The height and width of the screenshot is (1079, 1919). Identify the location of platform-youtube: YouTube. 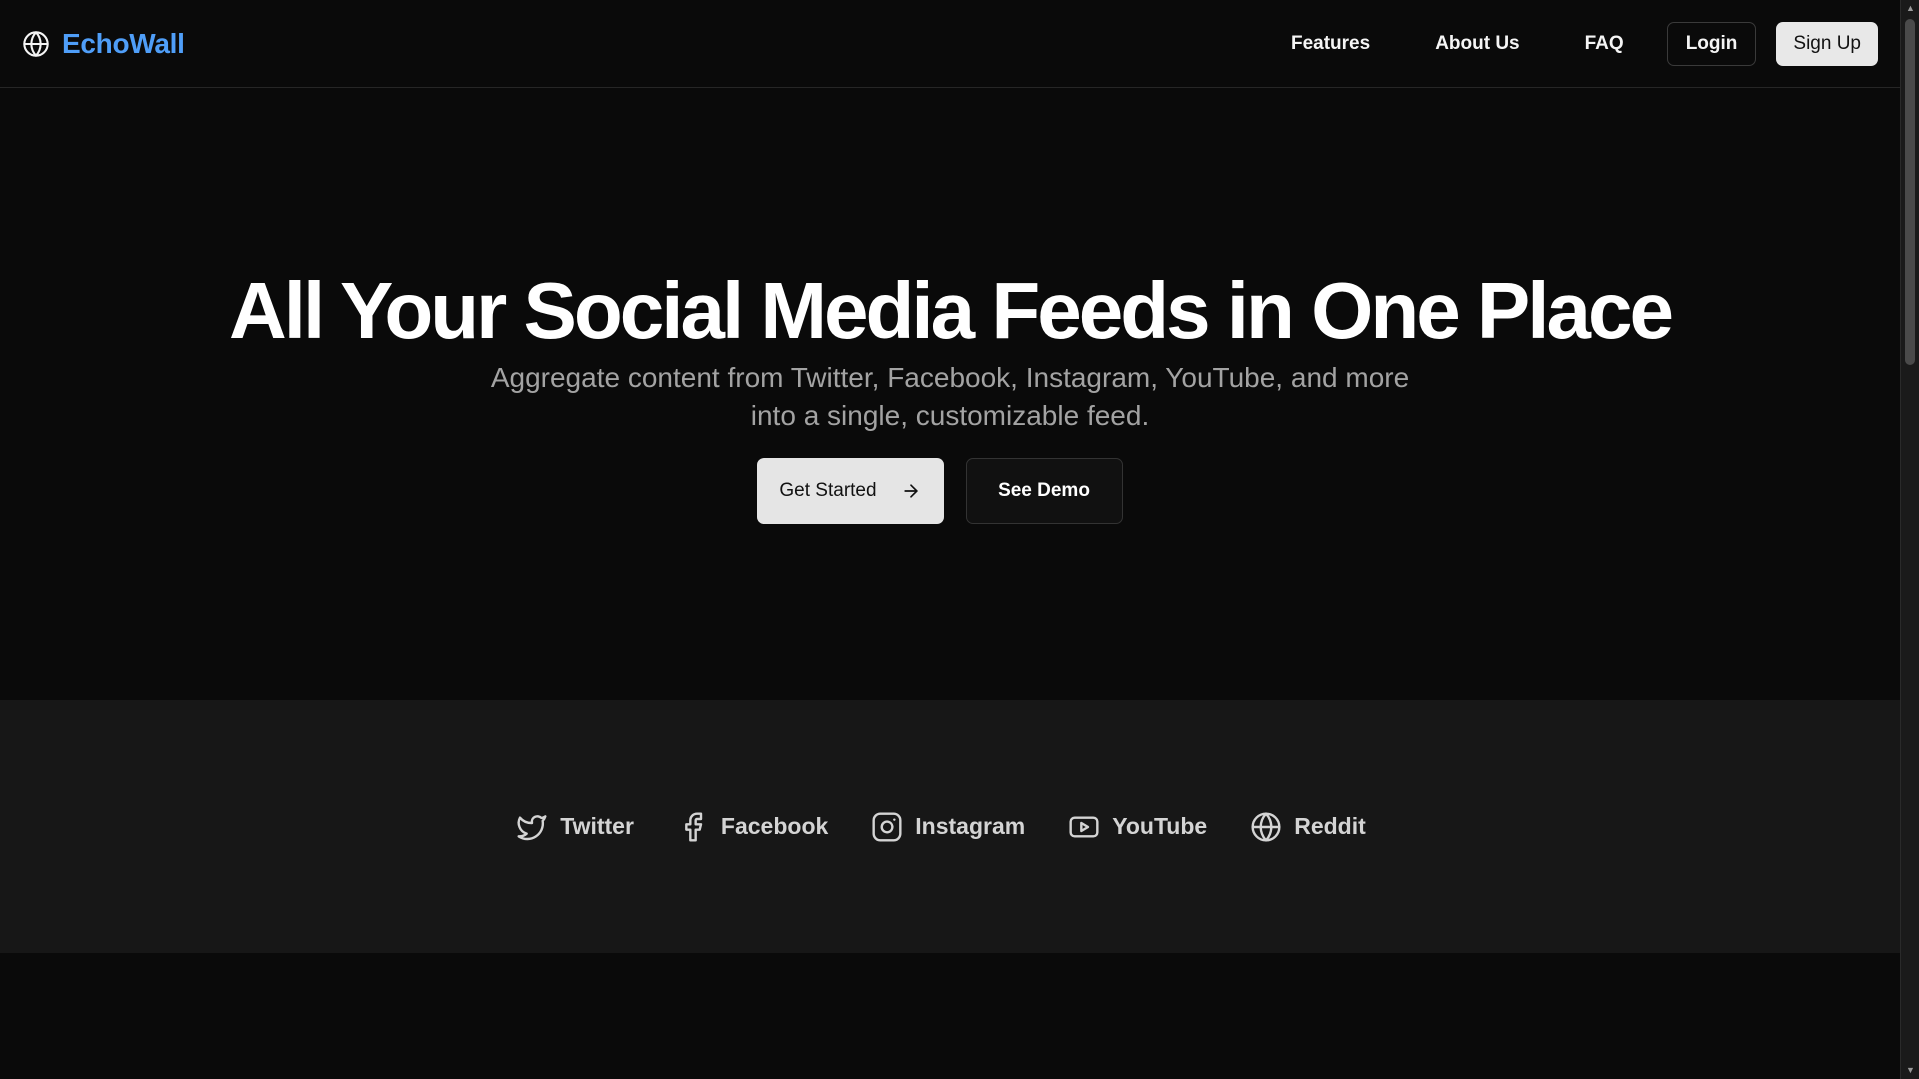
(1137, 827).